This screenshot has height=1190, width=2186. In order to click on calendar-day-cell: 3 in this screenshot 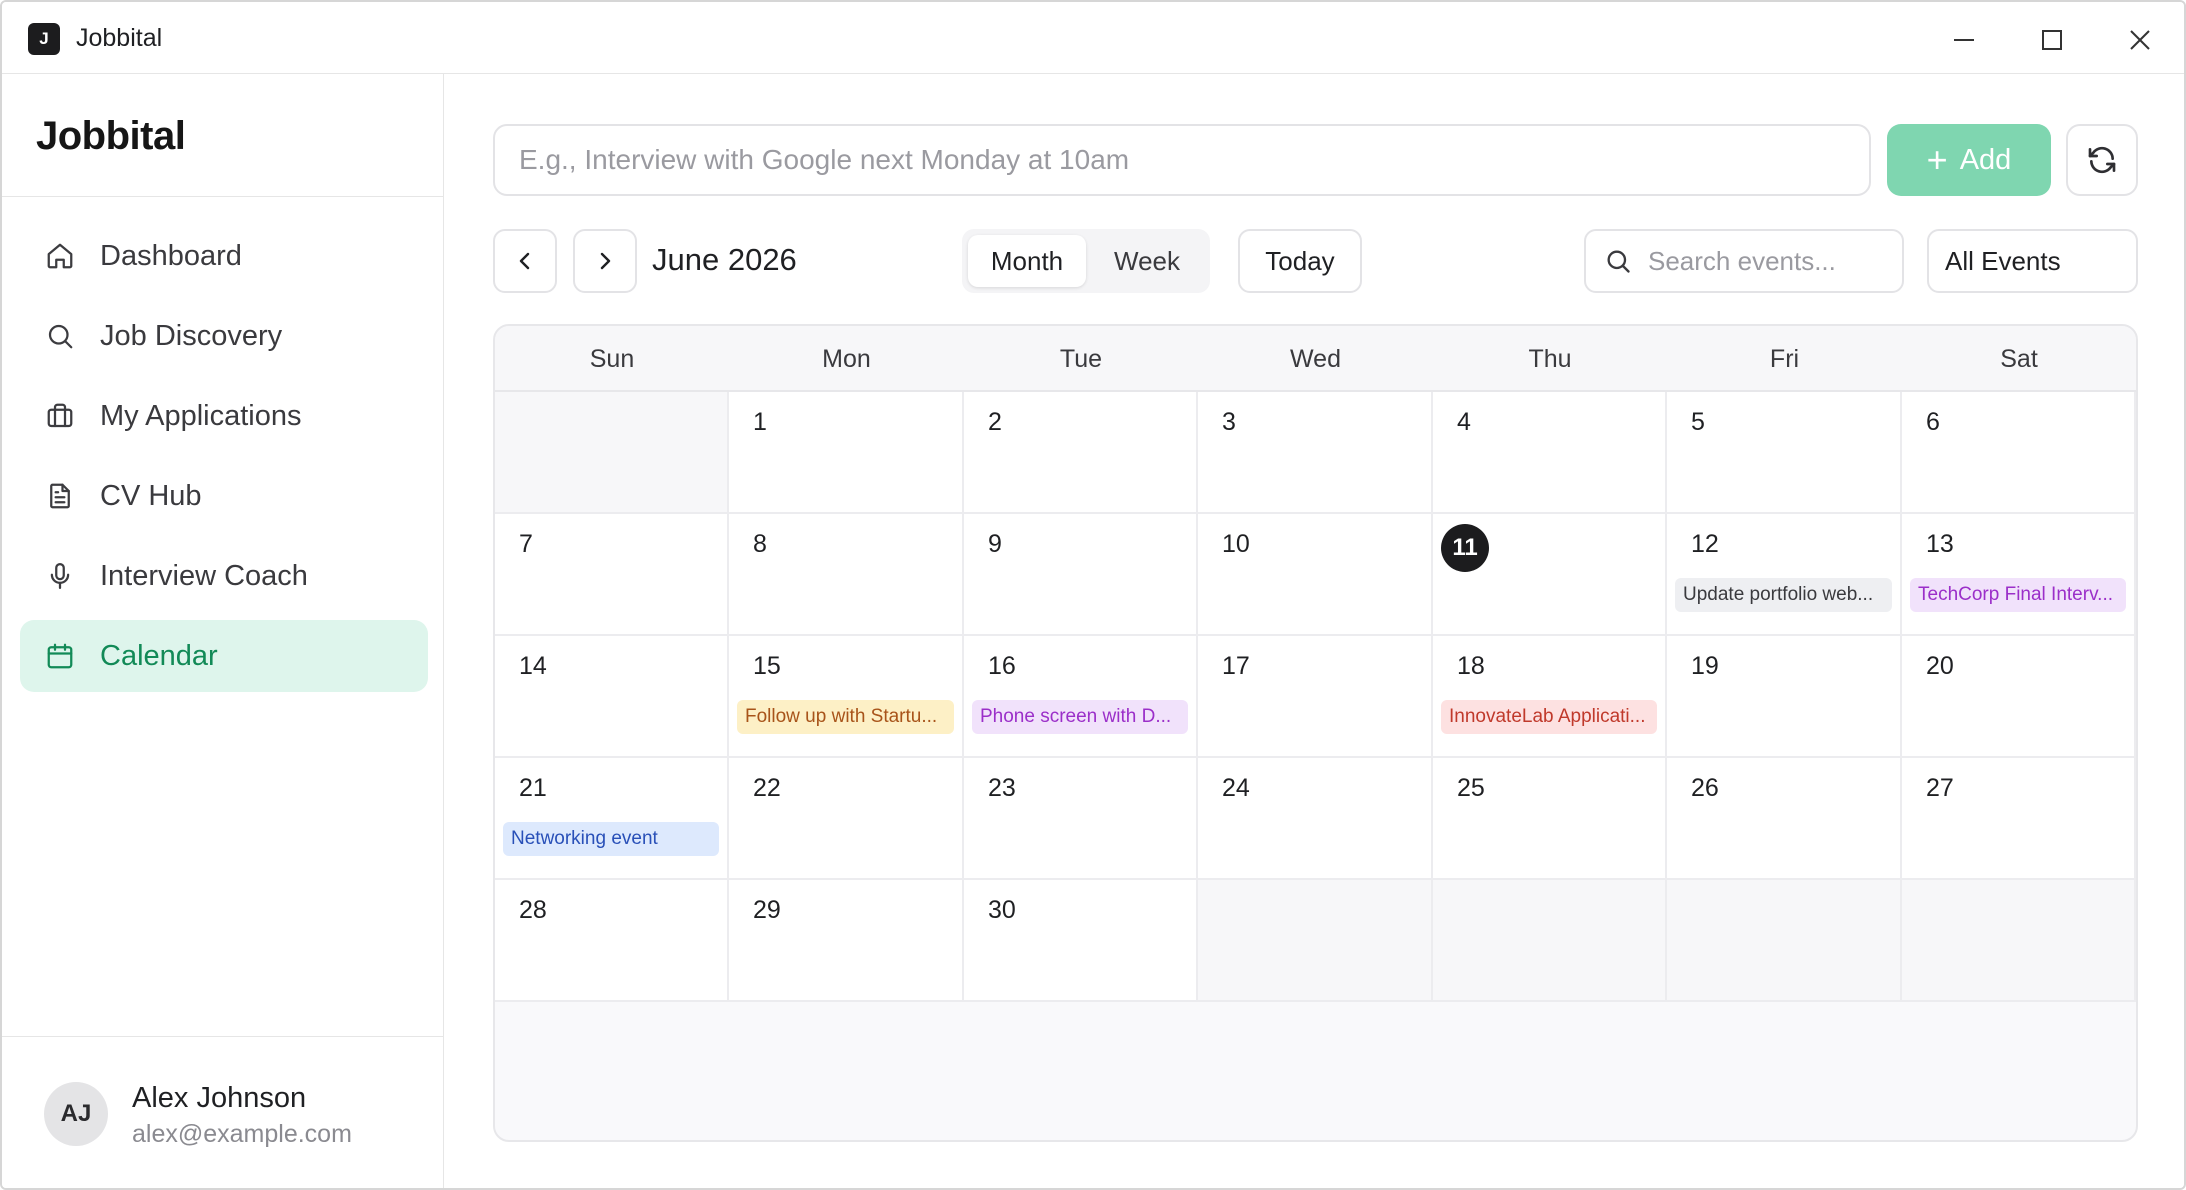, I will do `click(1315, 453)`.